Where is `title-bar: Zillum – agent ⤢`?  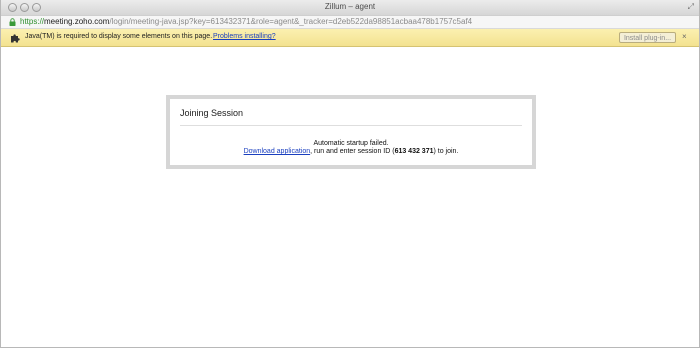 title-bar: Zillum – agent ⤢ is located at coordinates (350, 7).